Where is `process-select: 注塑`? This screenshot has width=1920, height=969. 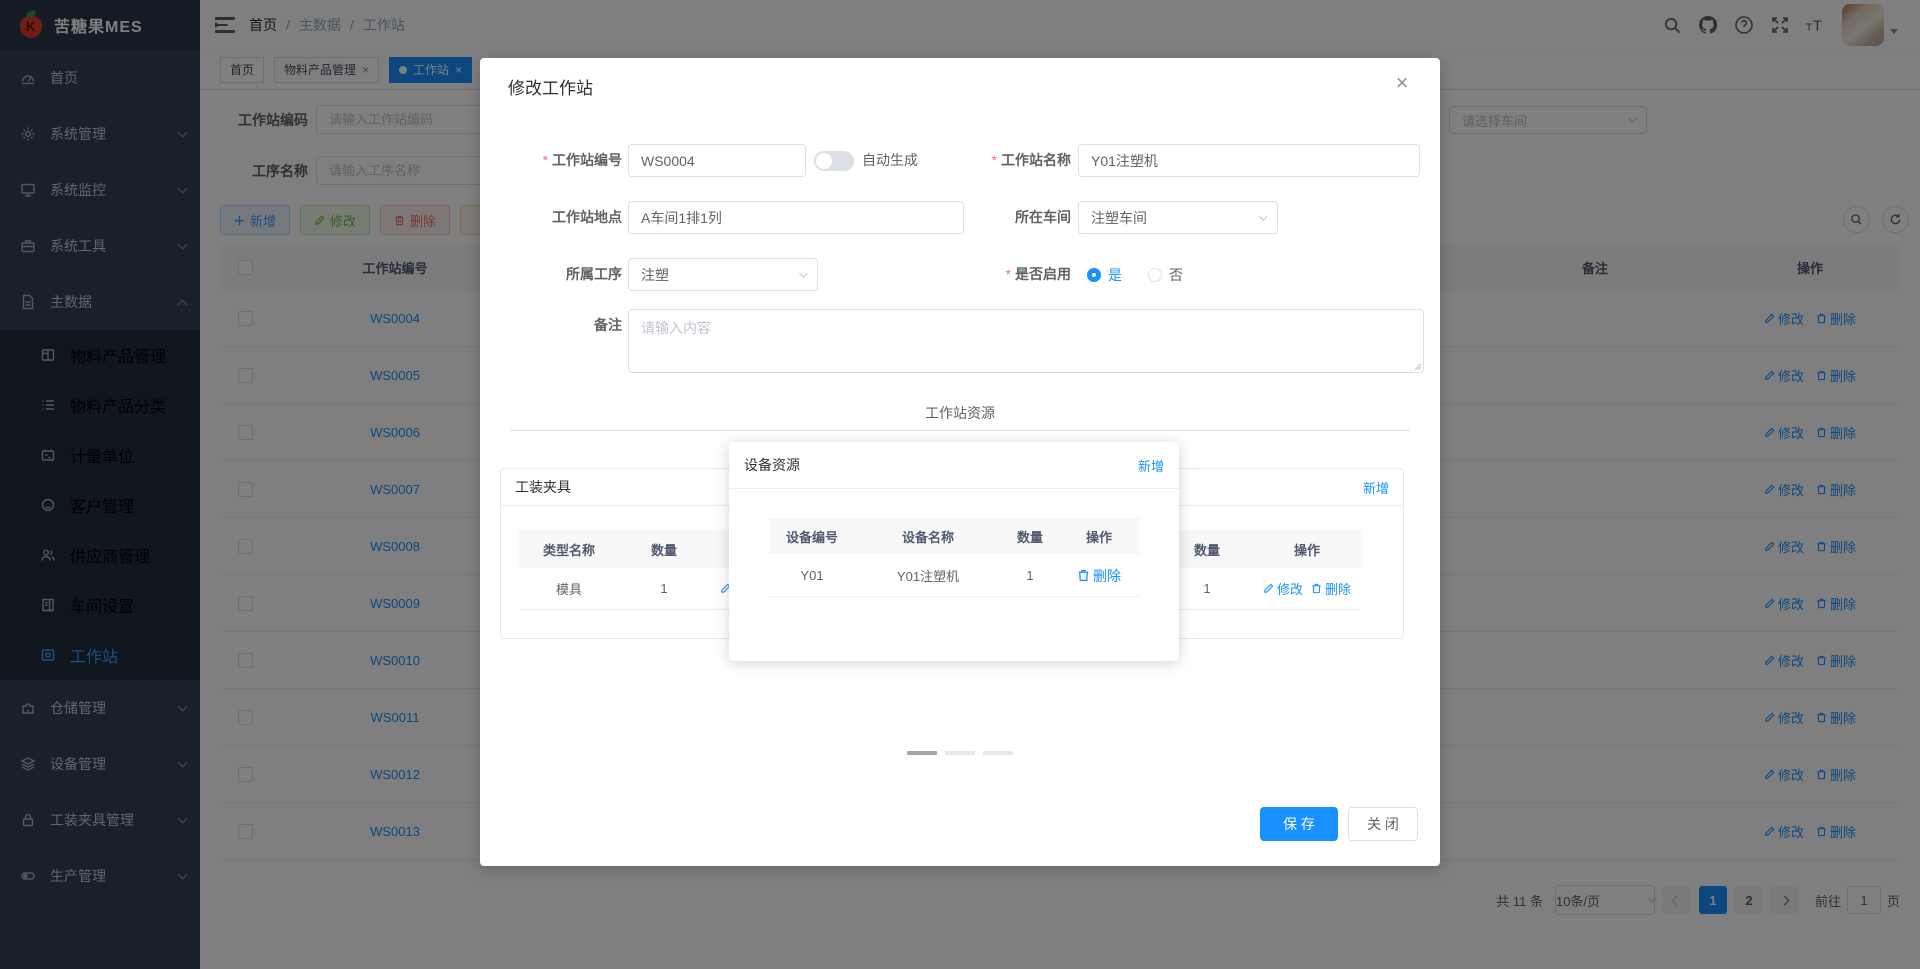 process-select: 注塑 is located at coordinates (723, 274).